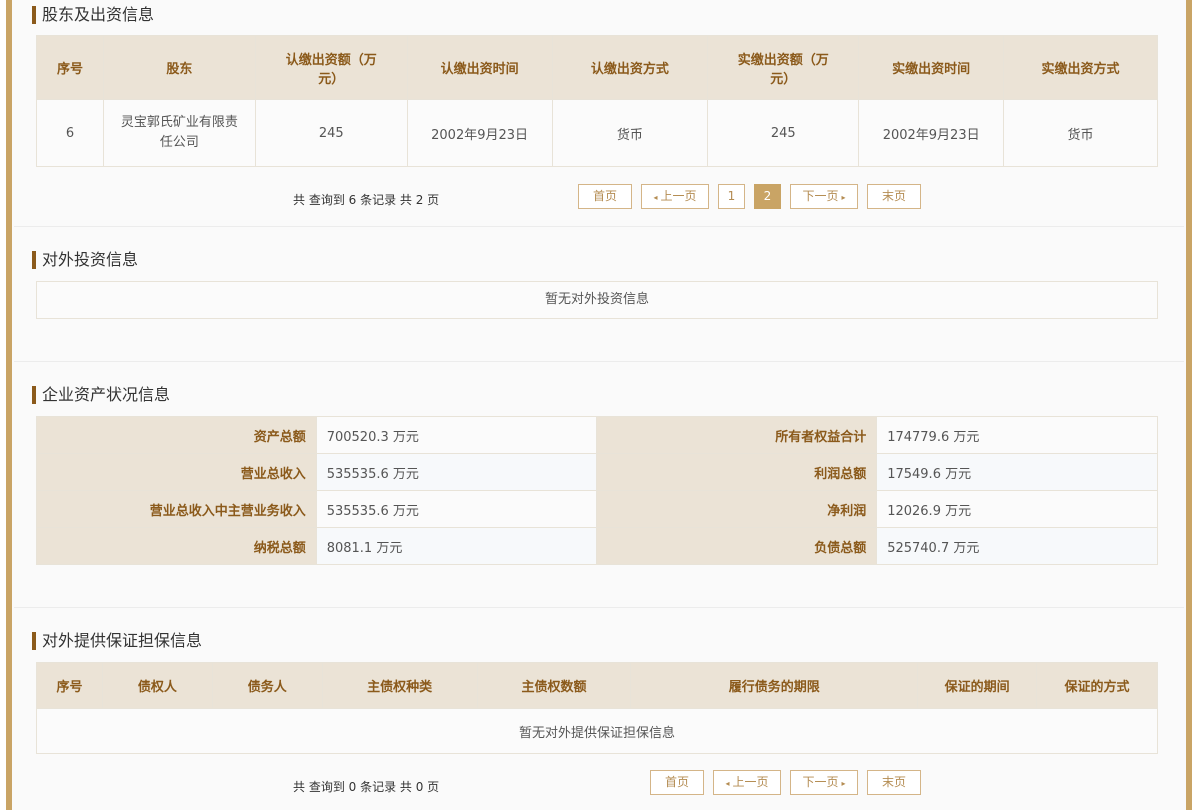 This screenshot has height=810, width=1198. I want to click on guarantees-empty-message: 暂无对外提供保证担保信息, so click(597, 731).